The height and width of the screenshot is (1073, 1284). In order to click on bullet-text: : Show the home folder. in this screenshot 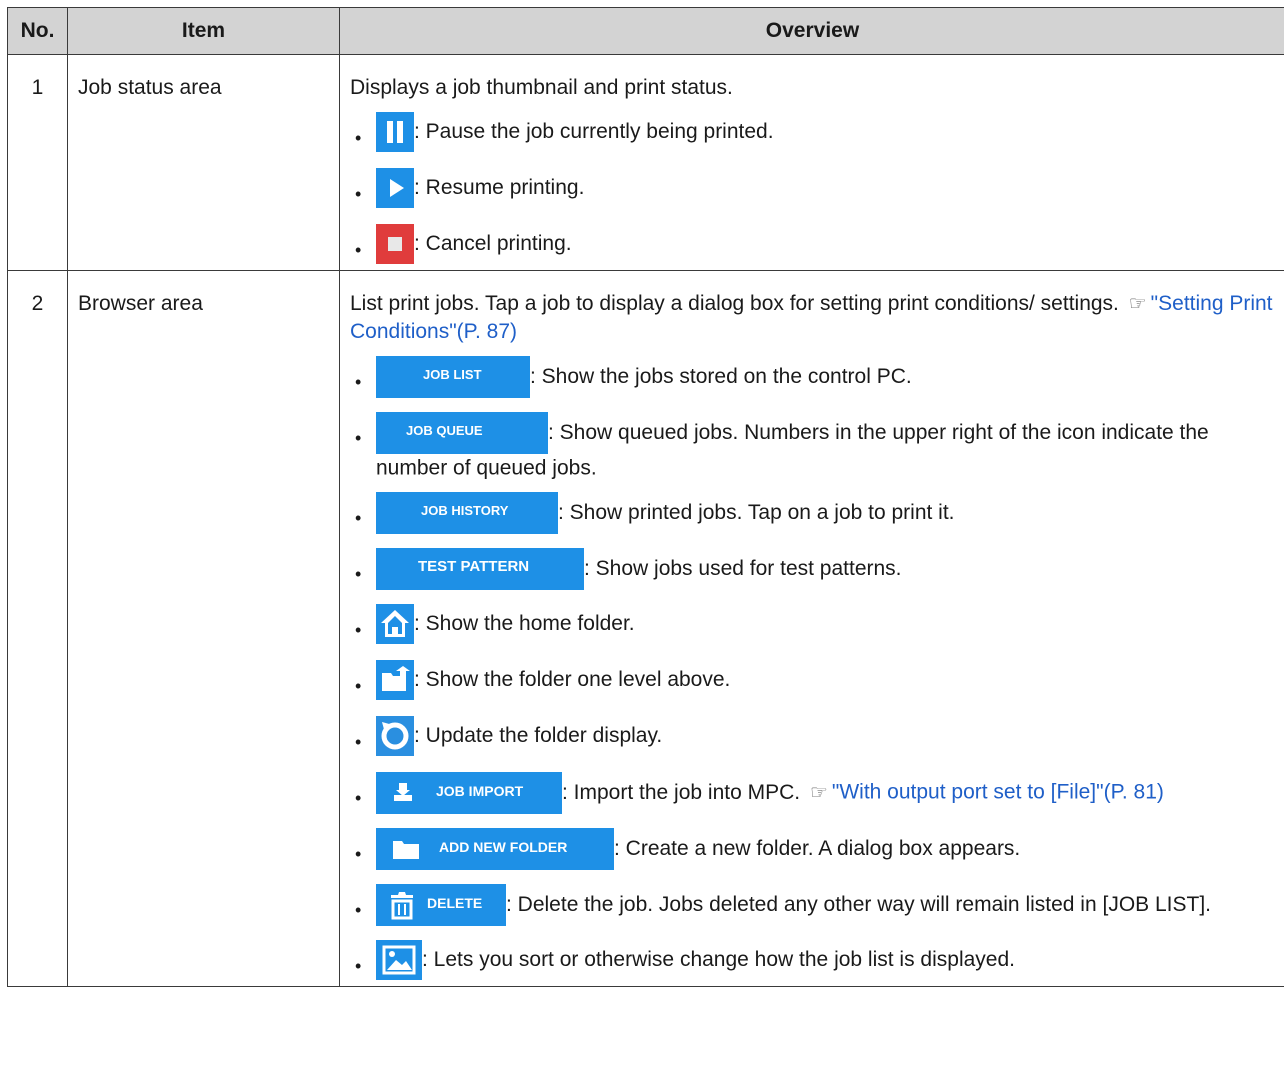, I will do `click(524, 624)`.